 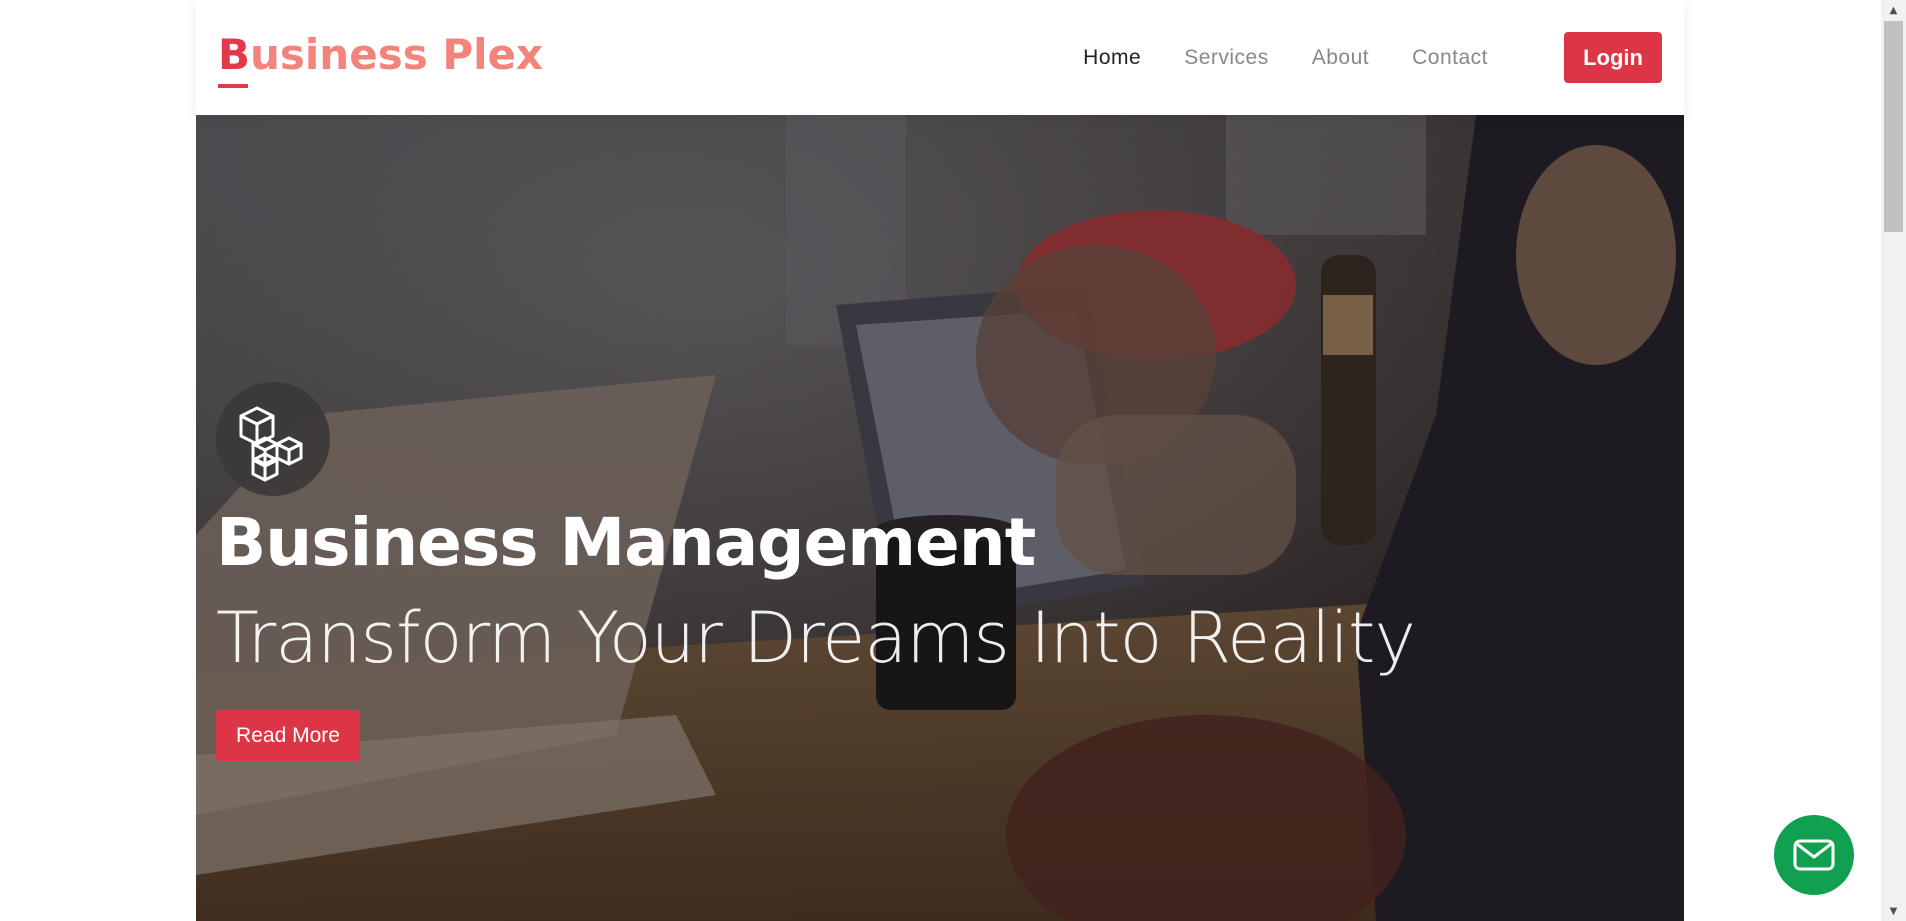 What do you see at coordinates (288, 735) in the screenshot?
I see `read-more-button: Read More` at bounding box center [288, 735].